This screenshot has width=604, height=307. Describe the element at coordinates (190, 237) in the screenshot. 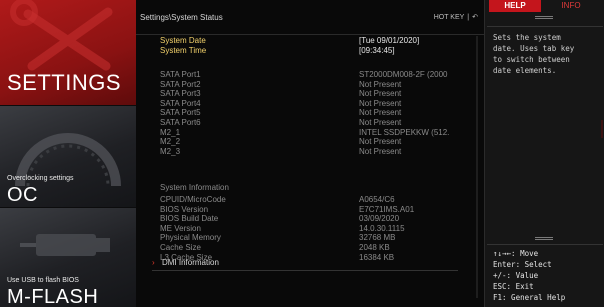

I see `info-label: Physical Memory` at that location.